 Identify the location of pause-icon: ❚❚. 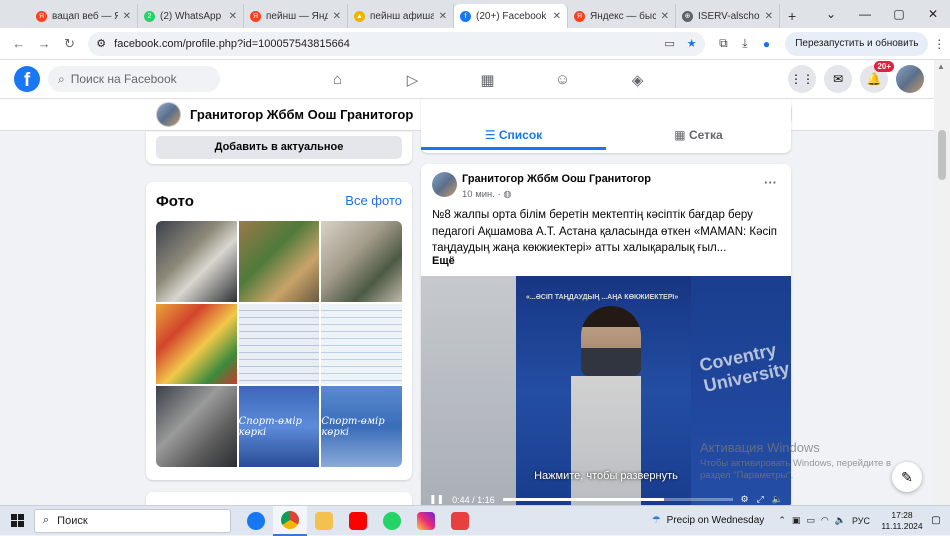
(436, 499).